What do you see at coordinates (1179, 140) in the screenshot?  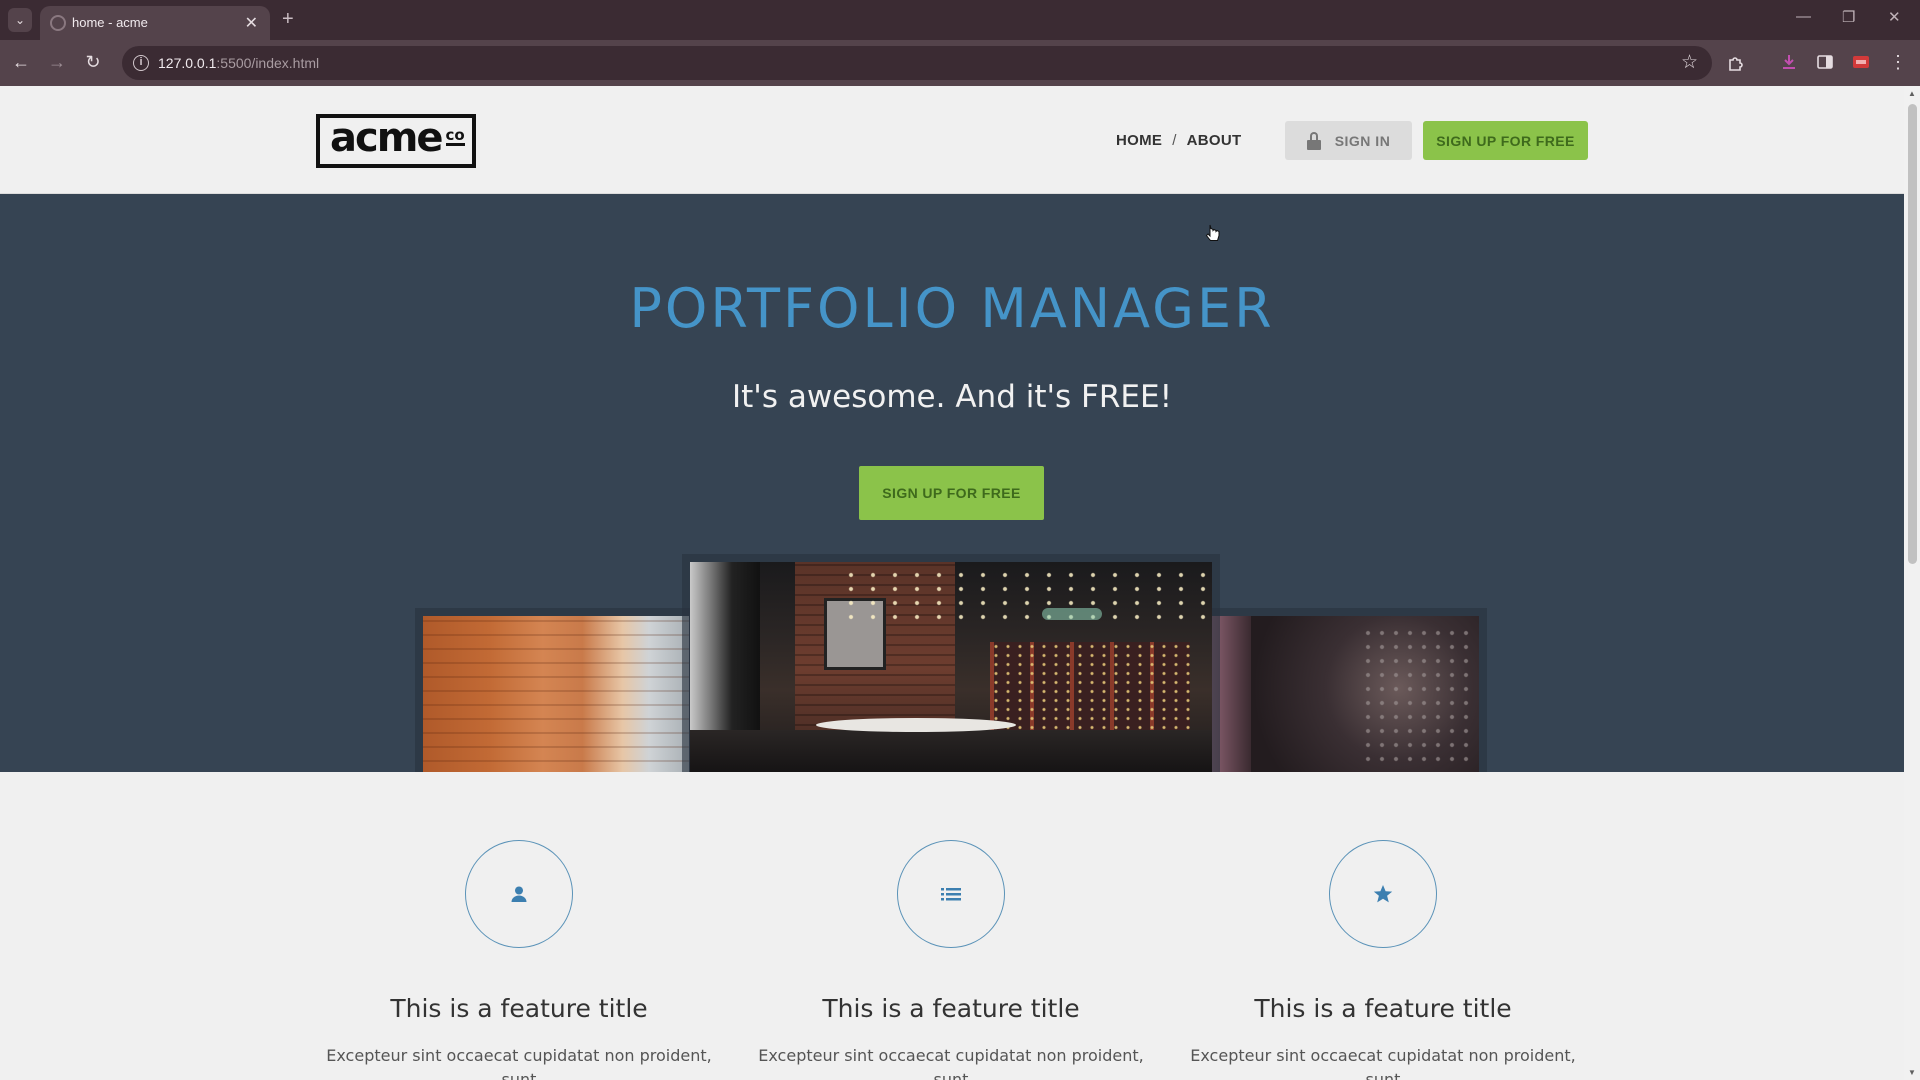 I see `main-nav: HOME / ABOUT` at bounding box center [1179, 140].